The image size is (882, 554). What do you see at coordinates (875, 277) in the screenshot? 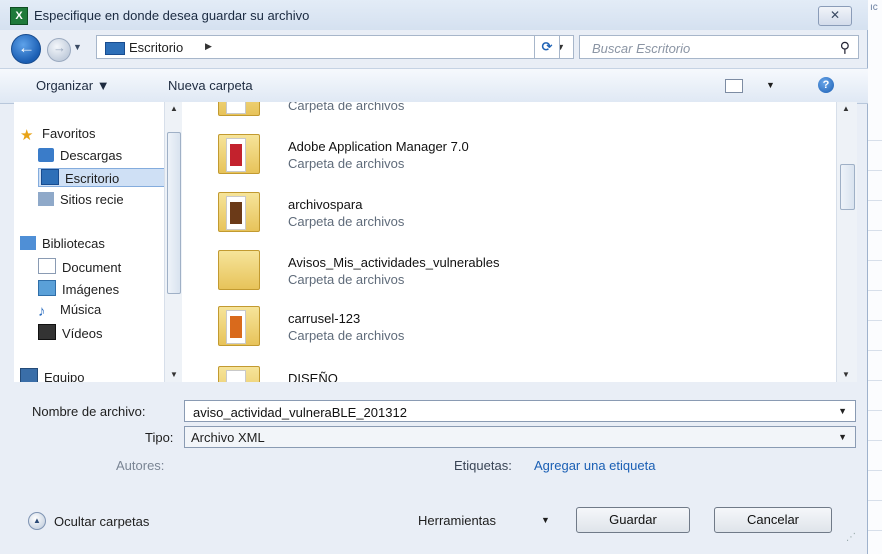
I see `background-window-edge: ıc` at bounding box center [875, 277].